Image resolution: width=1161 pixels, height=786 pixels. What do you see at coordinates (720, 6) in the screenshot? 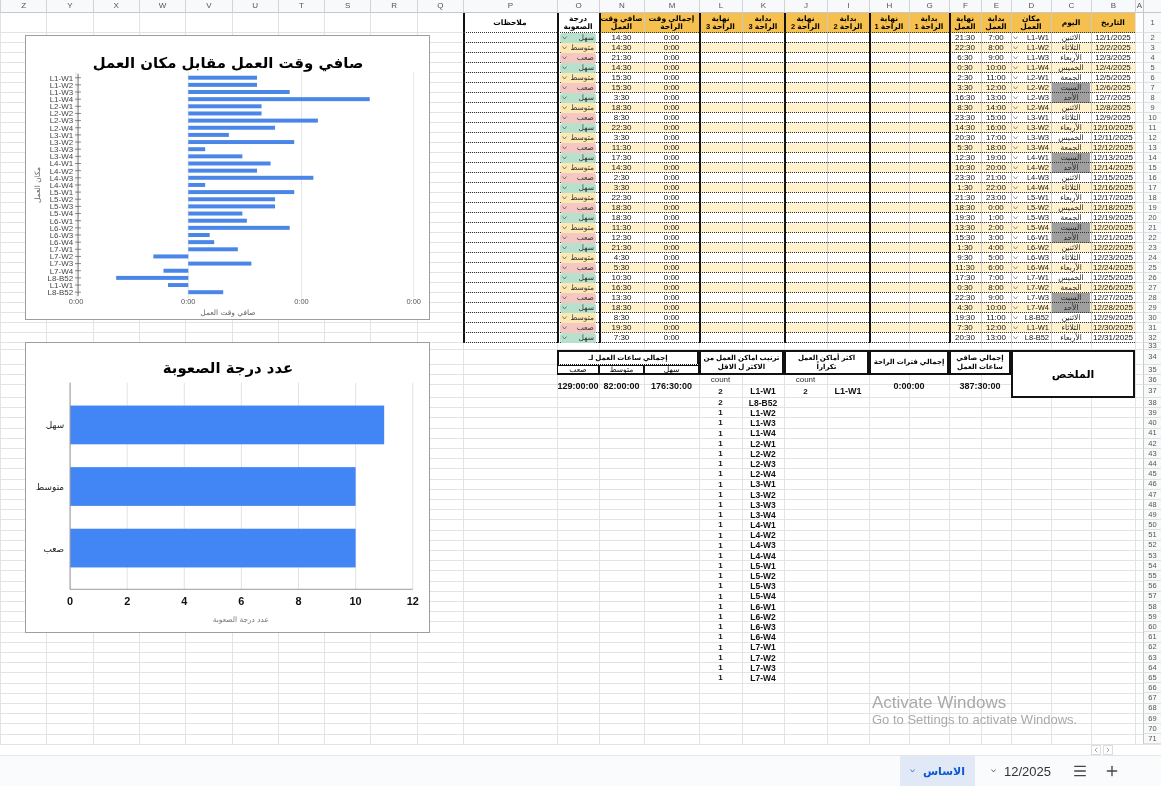
I see `column-letter: L` at bounding box center [720, 6].